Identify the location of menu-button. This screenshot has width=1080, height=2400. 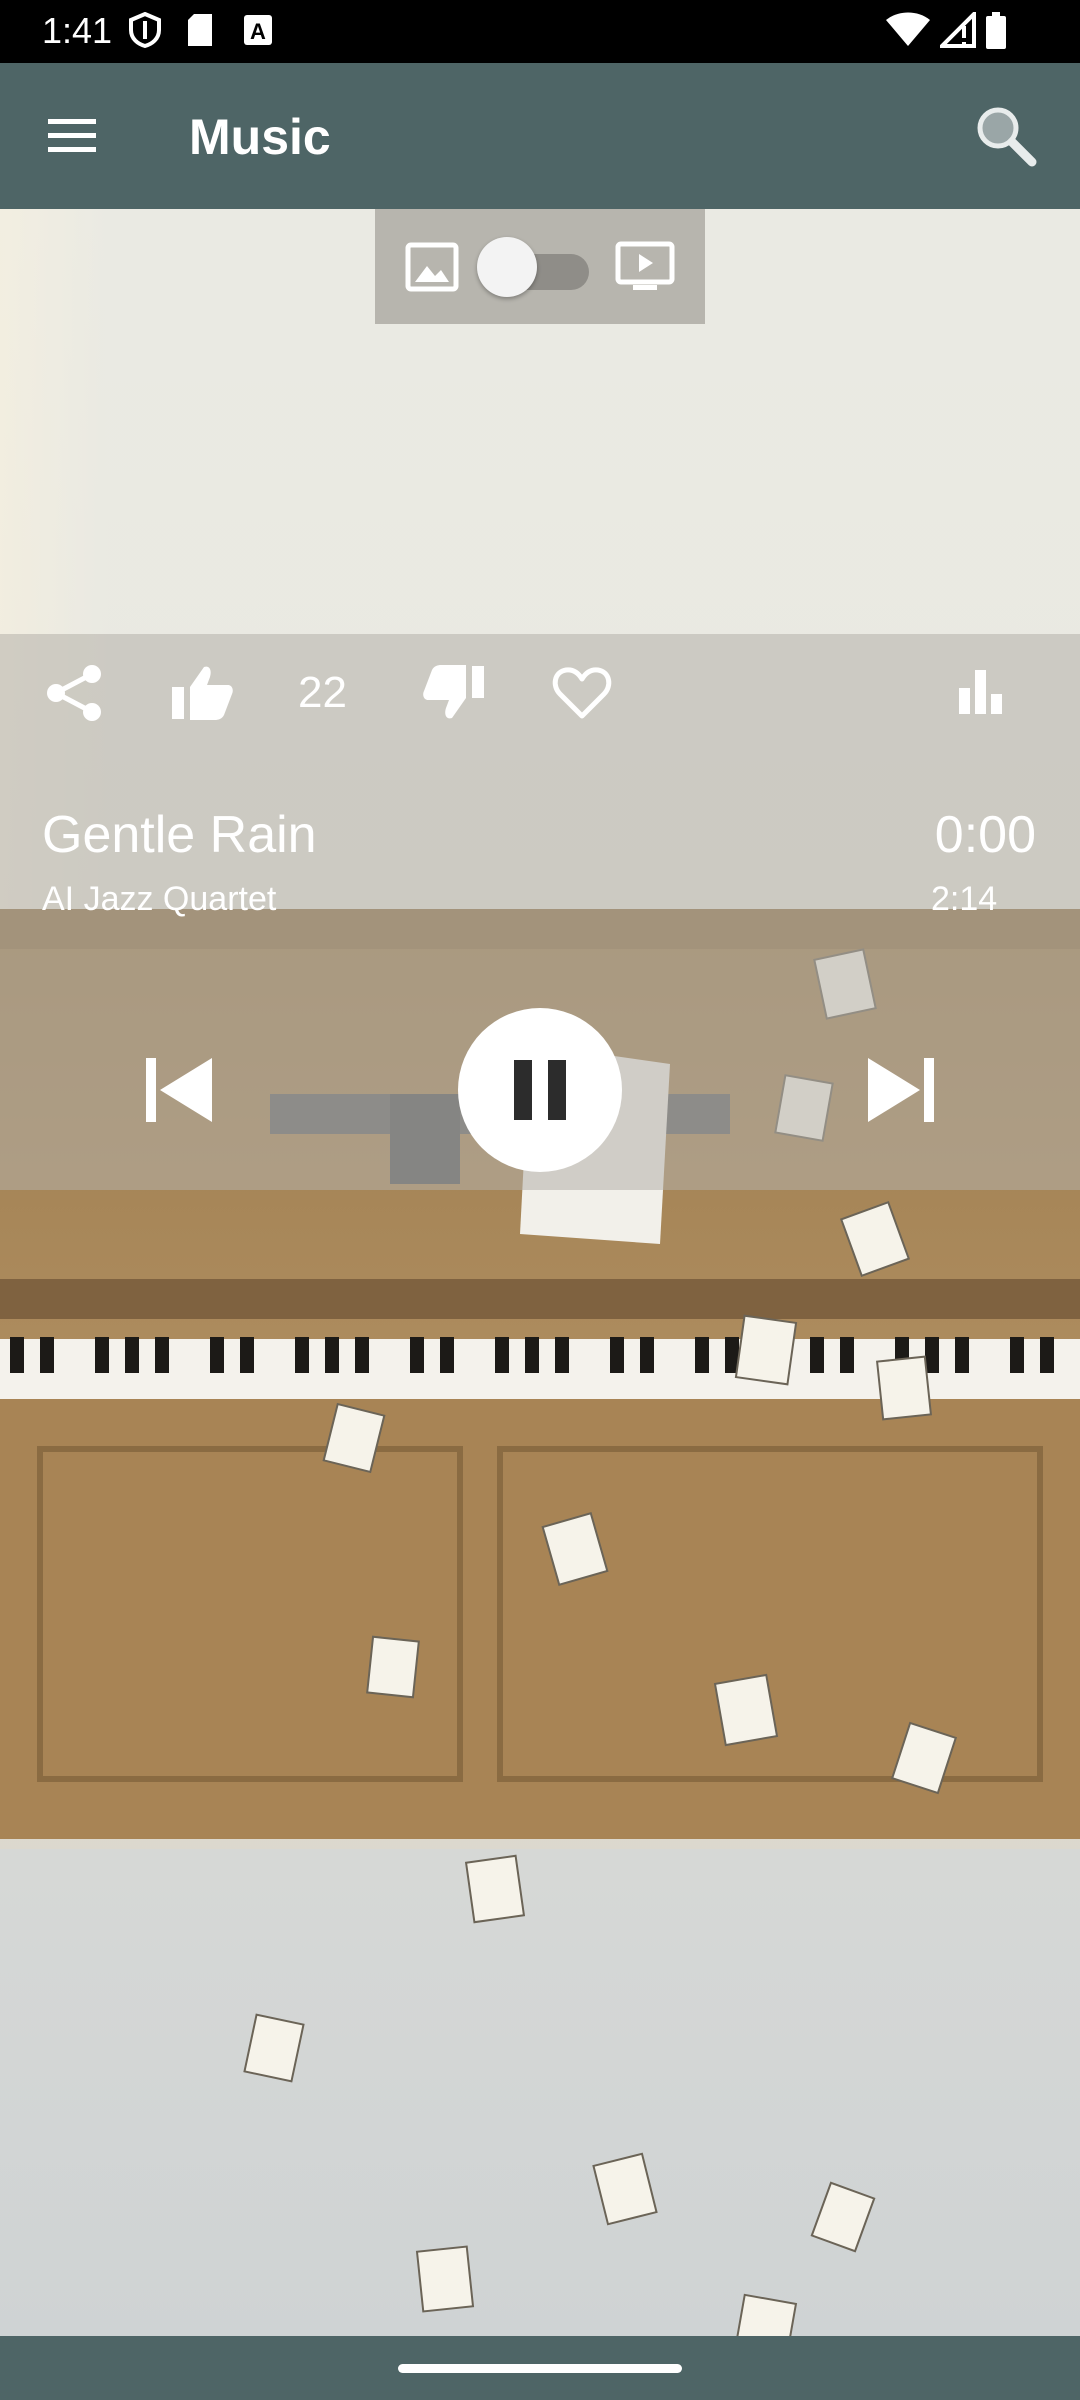
(72, 135).